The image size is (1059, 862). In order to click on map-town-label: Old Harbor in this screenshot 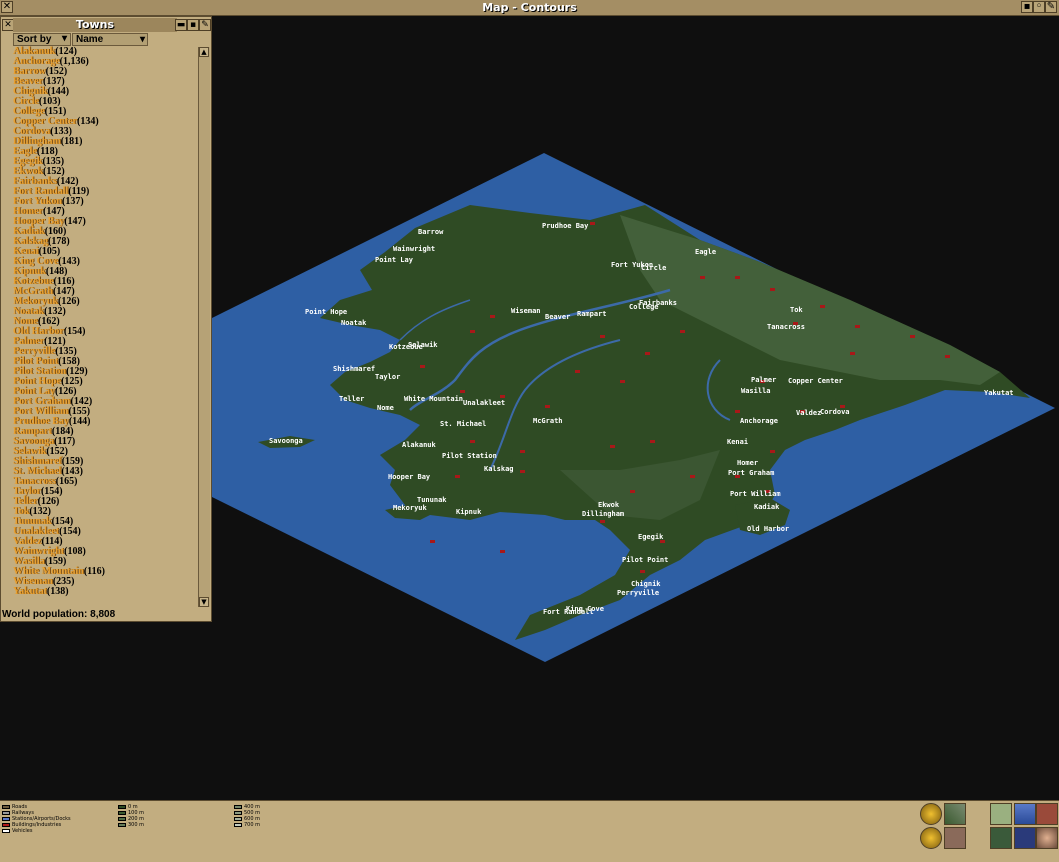, I will do `click(768, 529)`.